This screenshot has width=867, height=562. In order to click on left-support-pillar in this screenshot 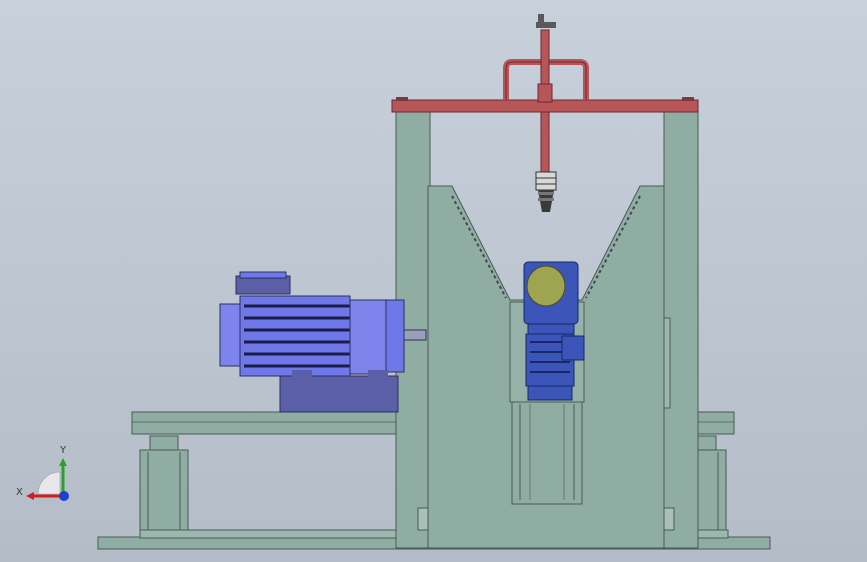, I will do `click(164, 483)`.